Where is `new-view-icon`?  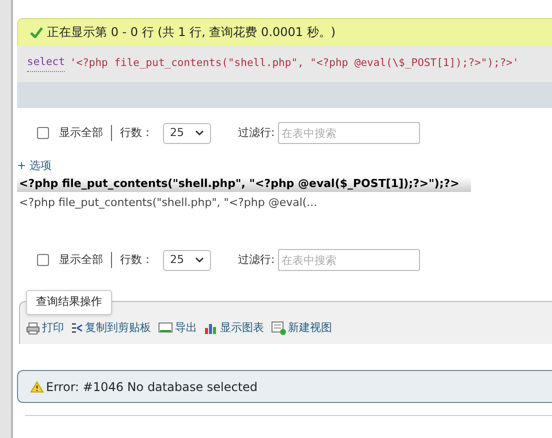
new-view-icon is located at coordinates (278, 328).